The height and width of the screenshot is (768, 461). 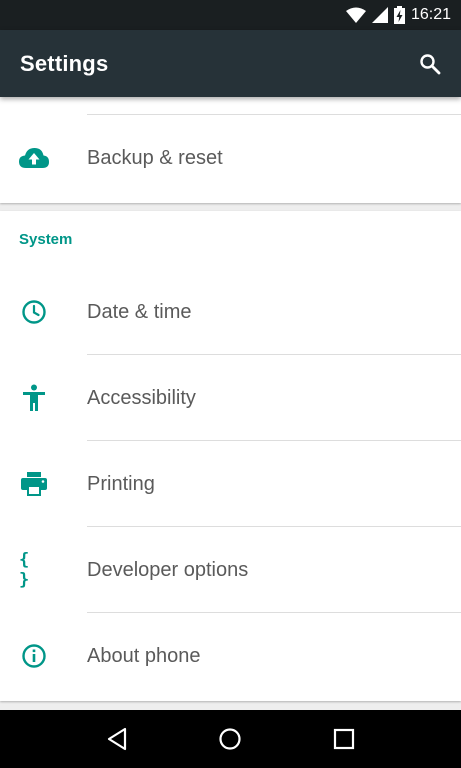 I want to click on settings-item-label: Date & time, so click(x=139, y=311).